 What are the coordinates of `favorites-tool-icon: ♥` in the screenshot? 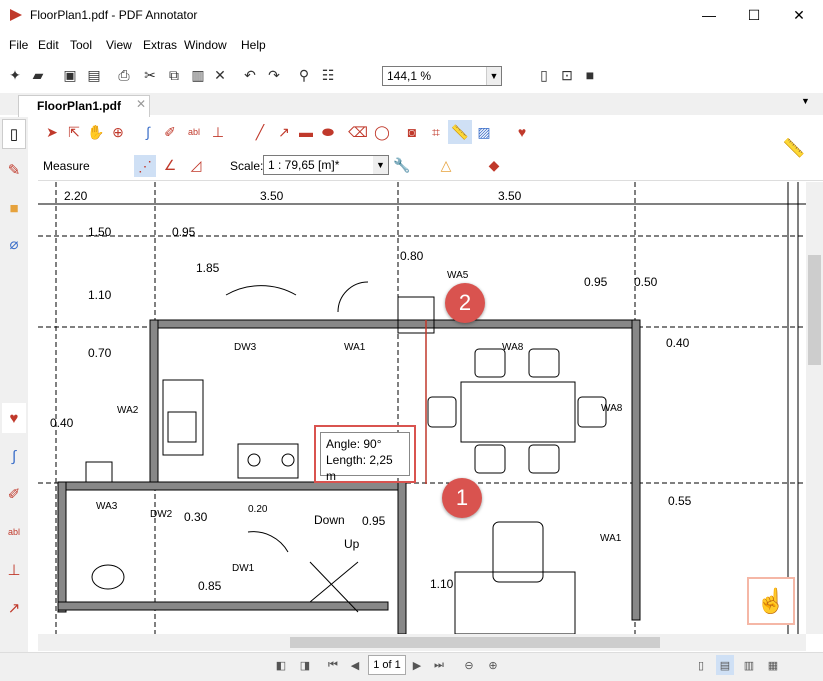 It's located at (522, 132).